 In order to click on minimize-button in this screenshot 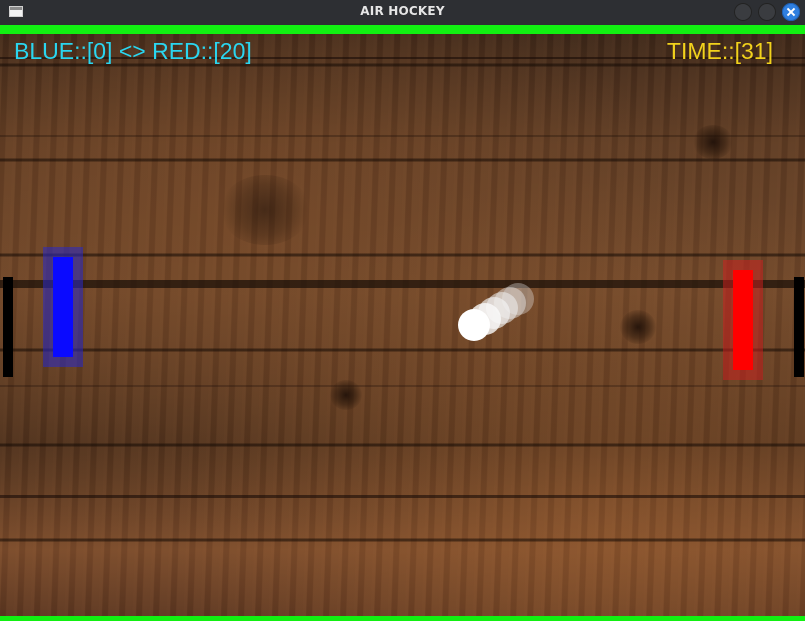, I will do `click(743, 12)`.